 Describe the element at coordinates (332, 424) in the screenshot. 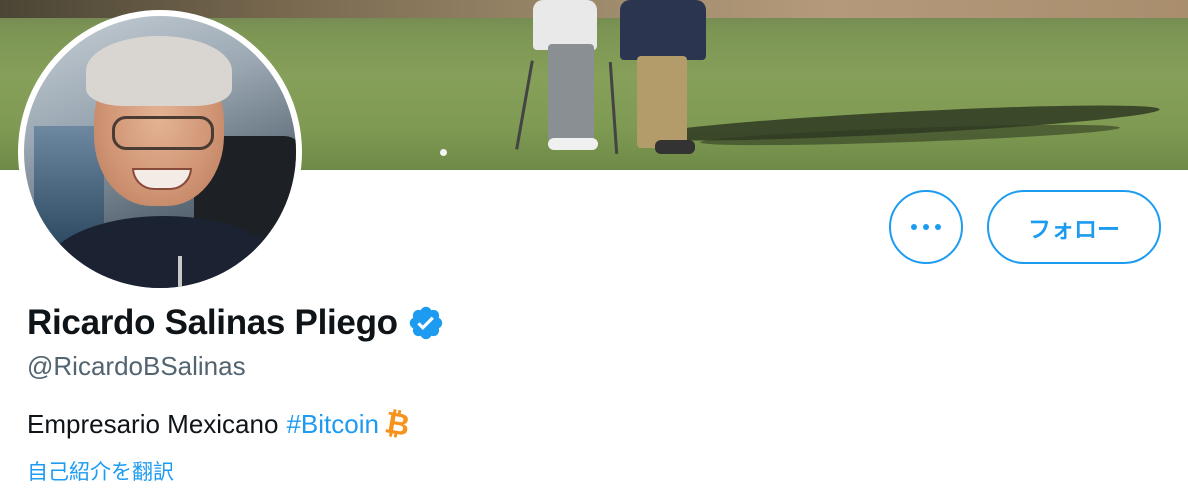

I see `bio-hashtag-link: #Bitcoin` at that location.